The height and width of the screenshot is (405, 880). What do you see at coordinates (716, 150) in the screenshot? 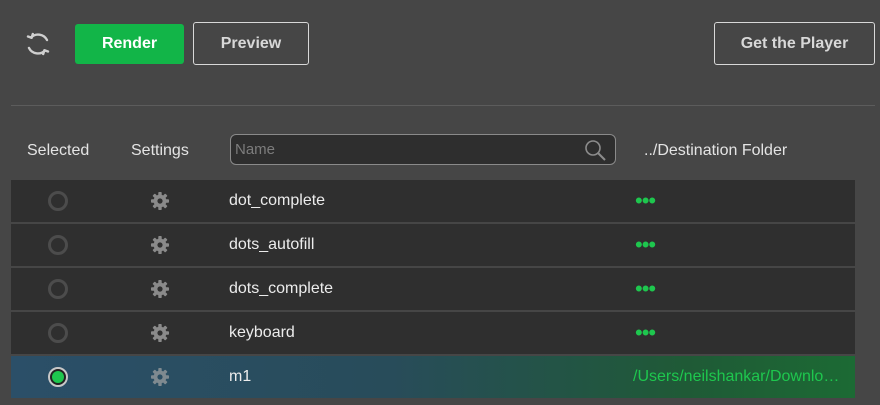
I see `destination-folder-header: ../Destination Folder` at bounding box center [716, 150].